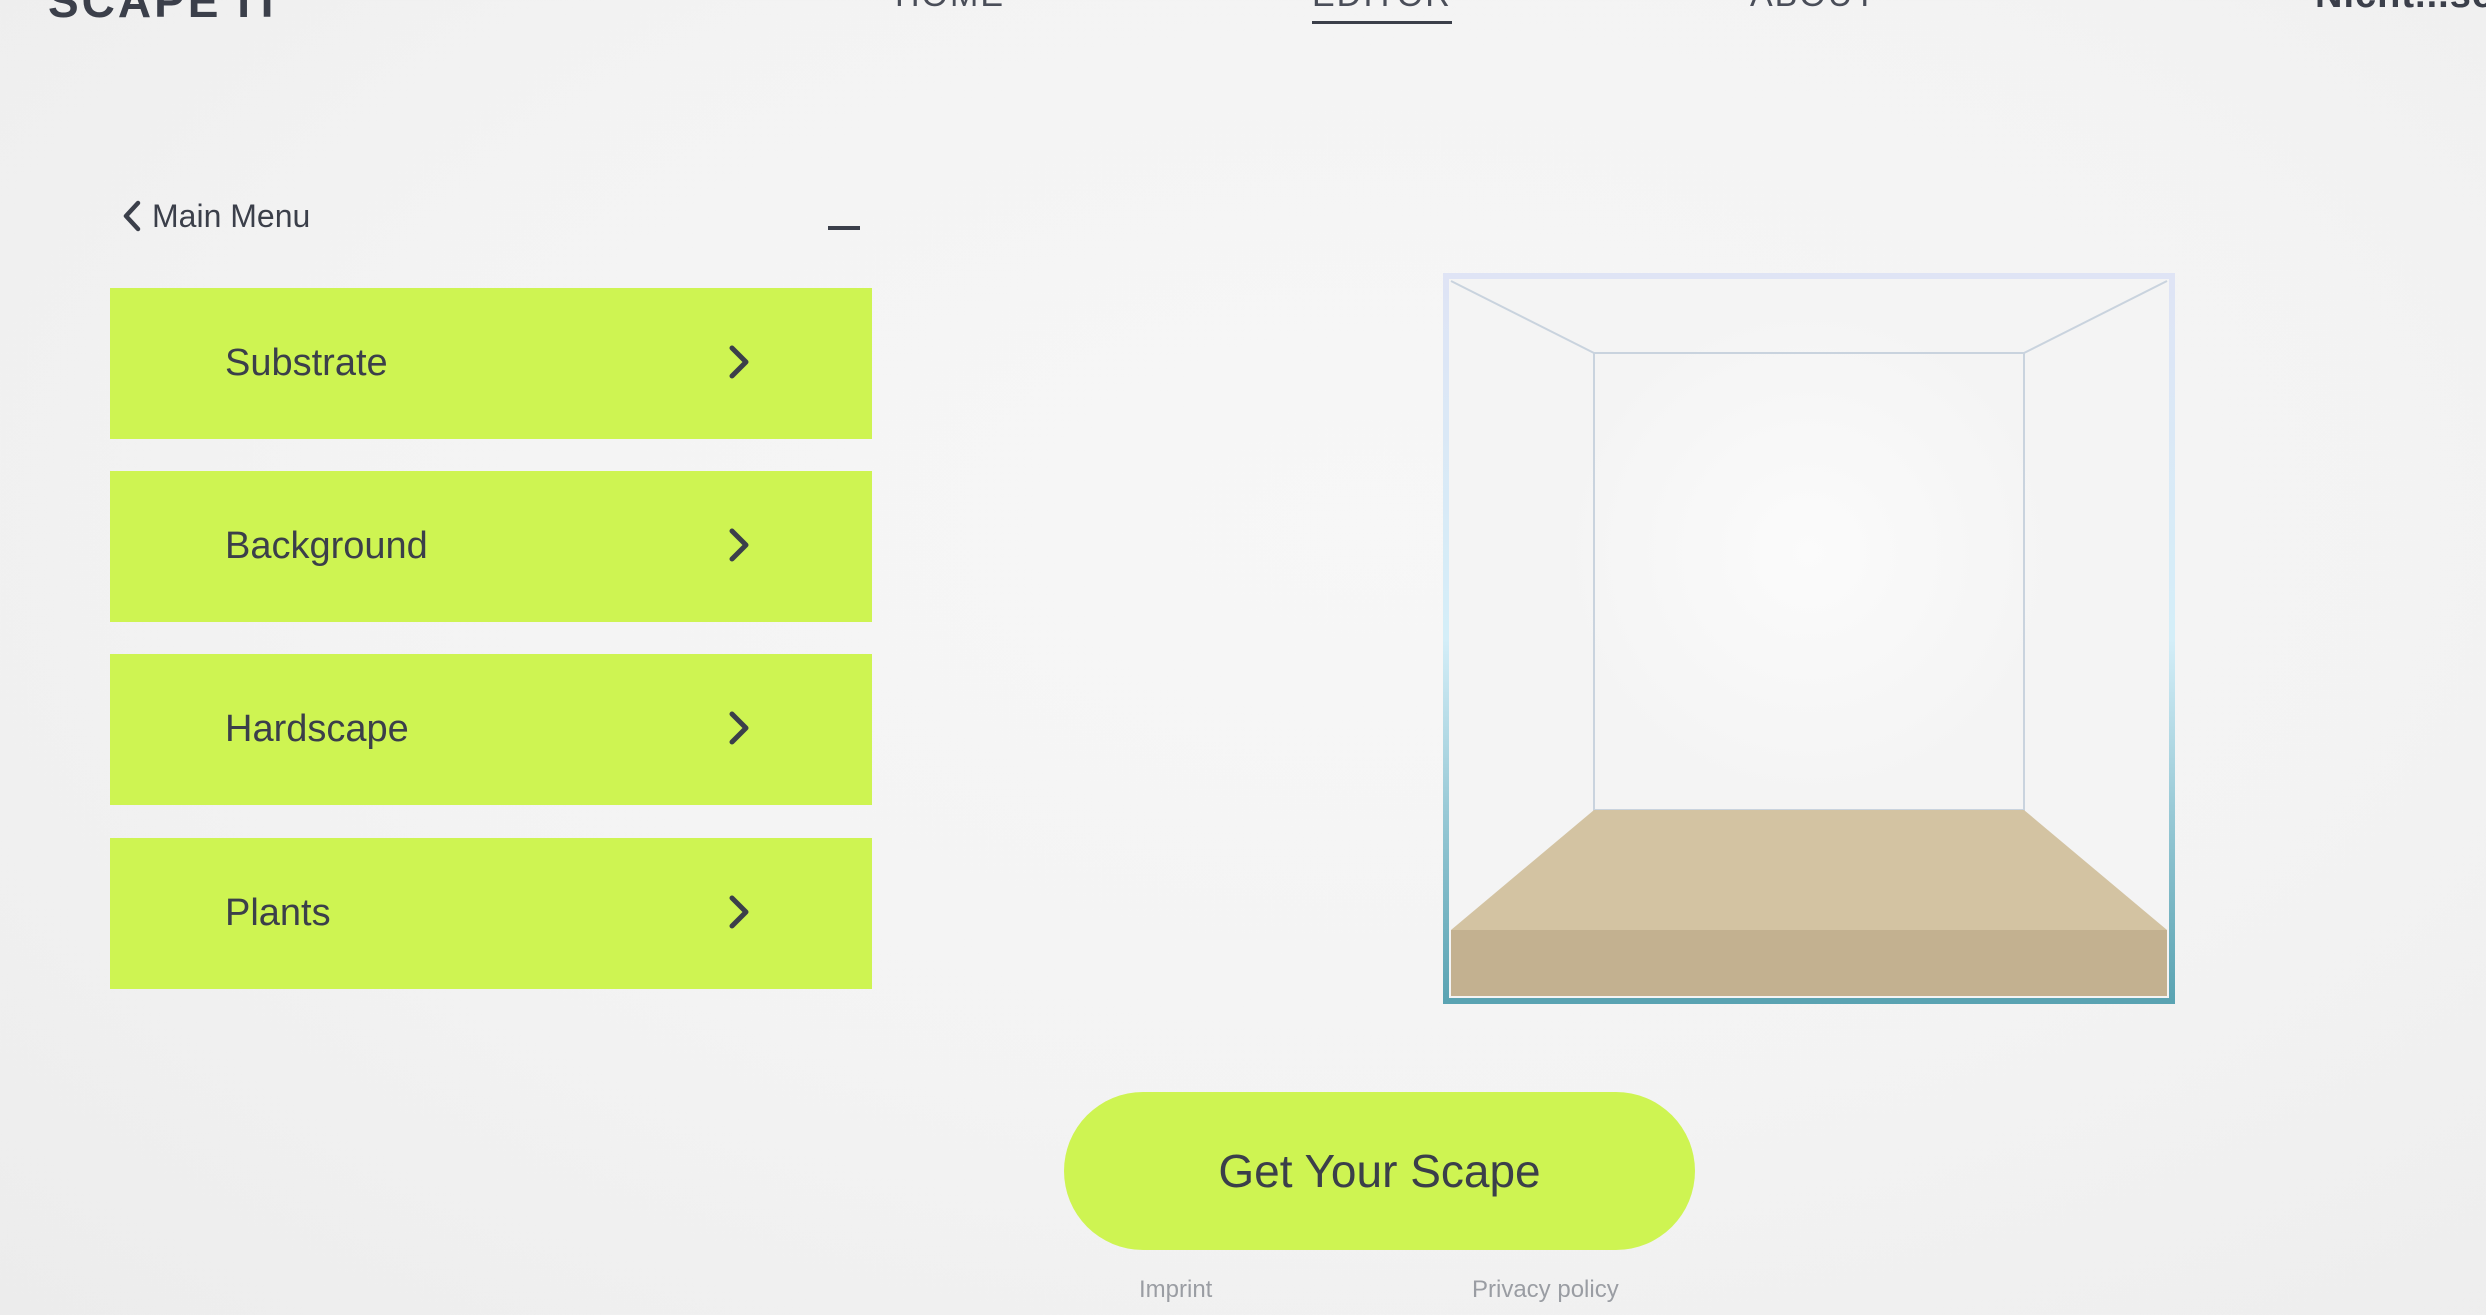  Describe the element at coordinates (491, 363) in the screenshot. I see `menu-item-substrate: Substrate` at that location.